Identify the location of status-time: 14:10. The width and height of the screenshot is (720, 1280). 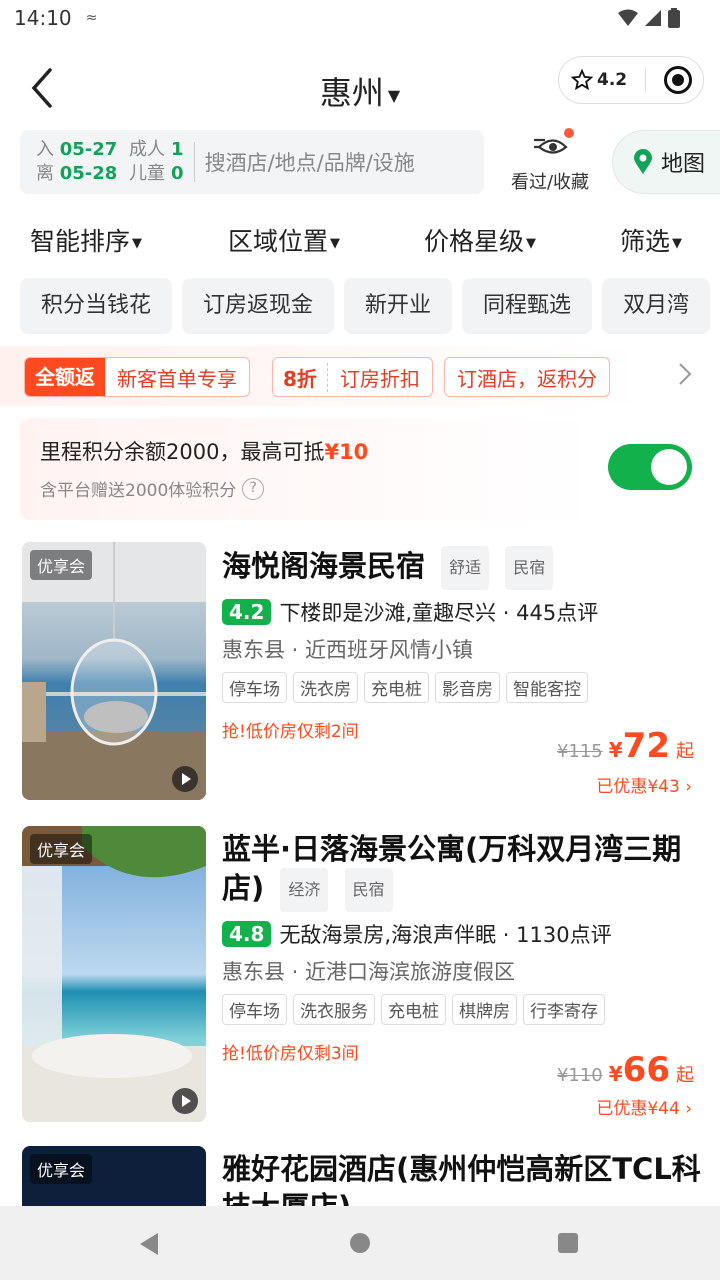
(43, 18).